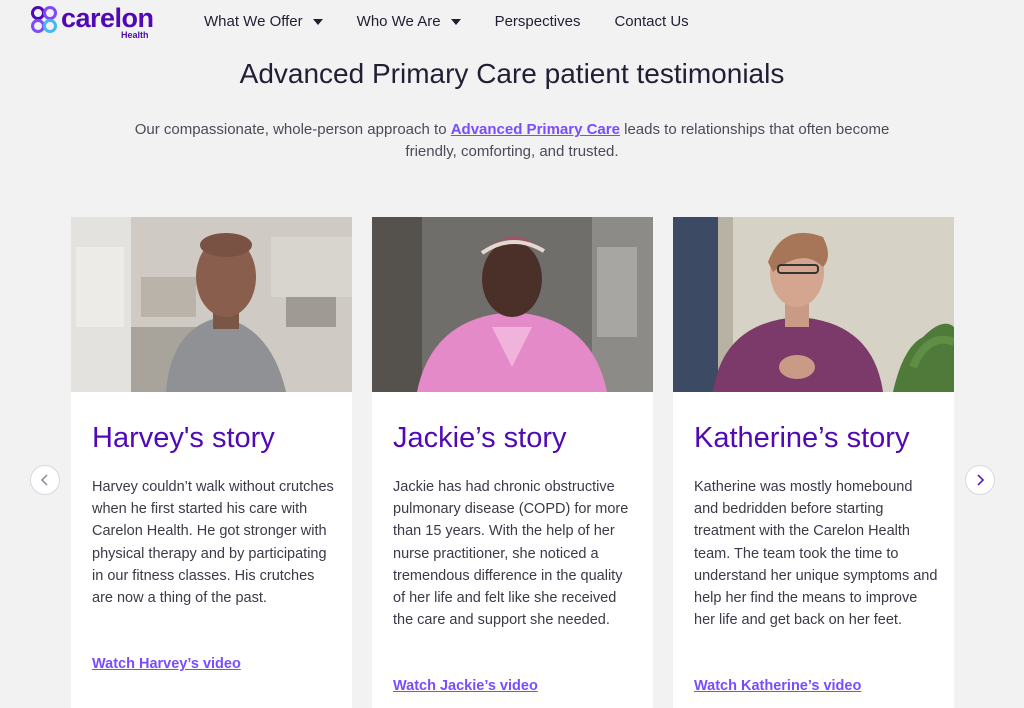 The image size is (1024, 708). What do you see at coordinates (777, 686) in the screenshot?
I see `watch-katherine-video-link: Watch Katherine’s video` at bounding box center [777, 686].